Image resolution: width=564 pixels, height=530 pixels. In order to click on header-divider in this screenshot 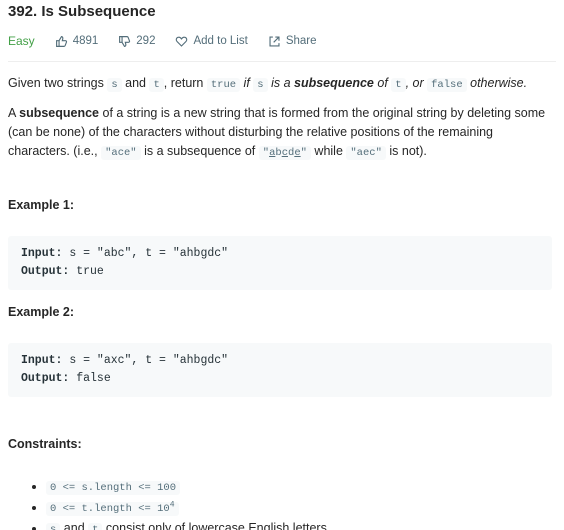, I will do `click(282, 61)`.